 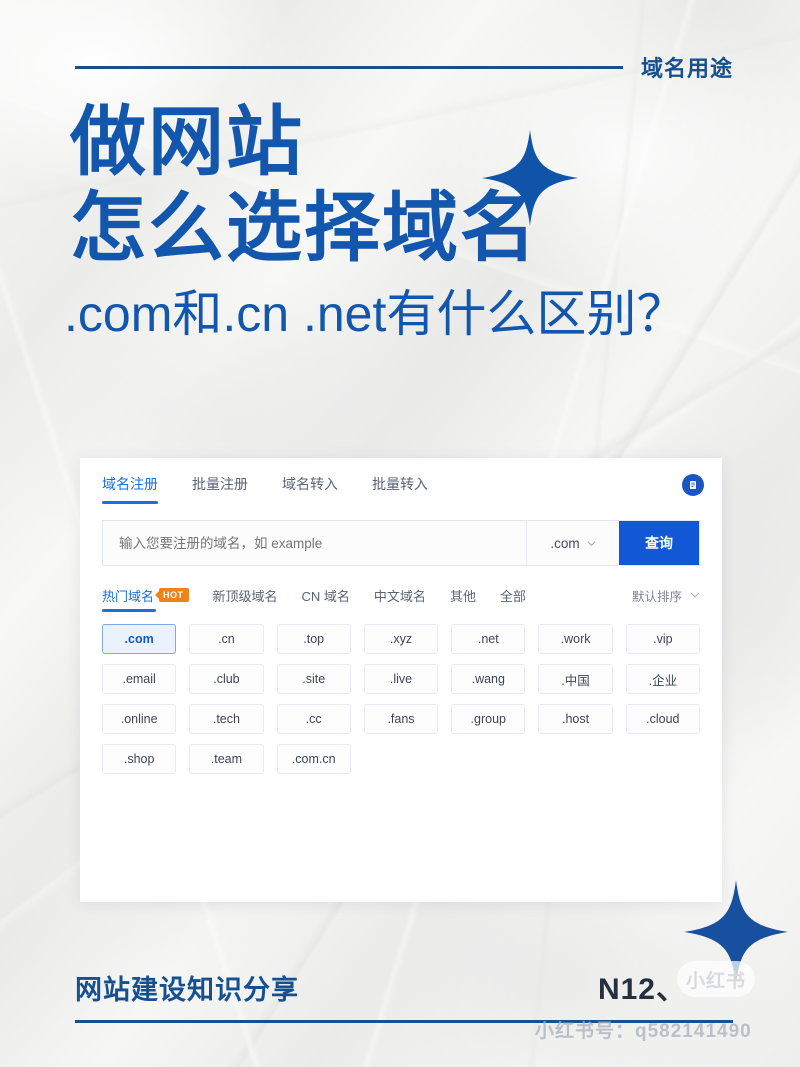 I want to click on tld-chip: .fans, so click(x=401, y=719).